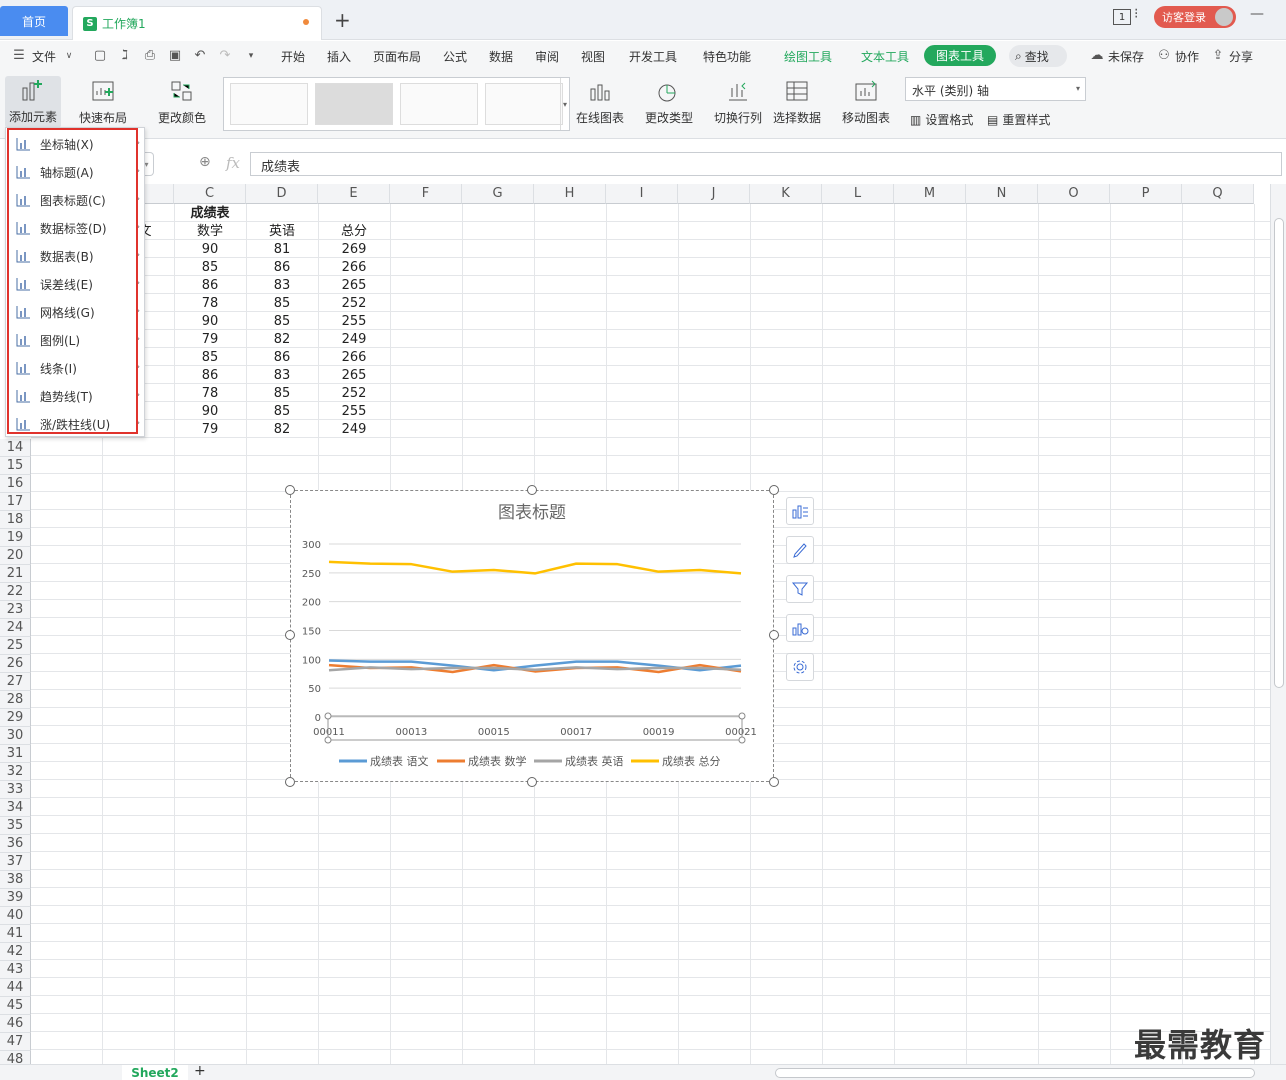 The width and height of the screenshot is (1286, 1080). I want to click on row-header-39: 39, so click(15, 898).